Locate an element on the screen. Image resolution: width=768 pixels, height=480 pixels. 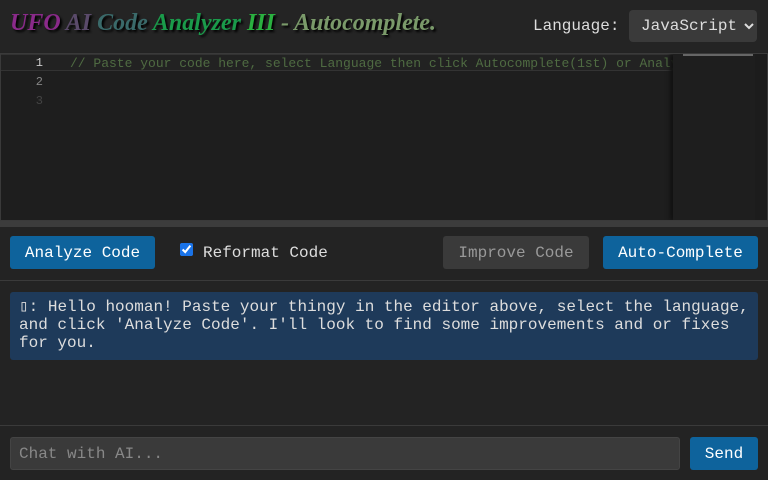
title-part: Code is located at coordinates (125, 23).